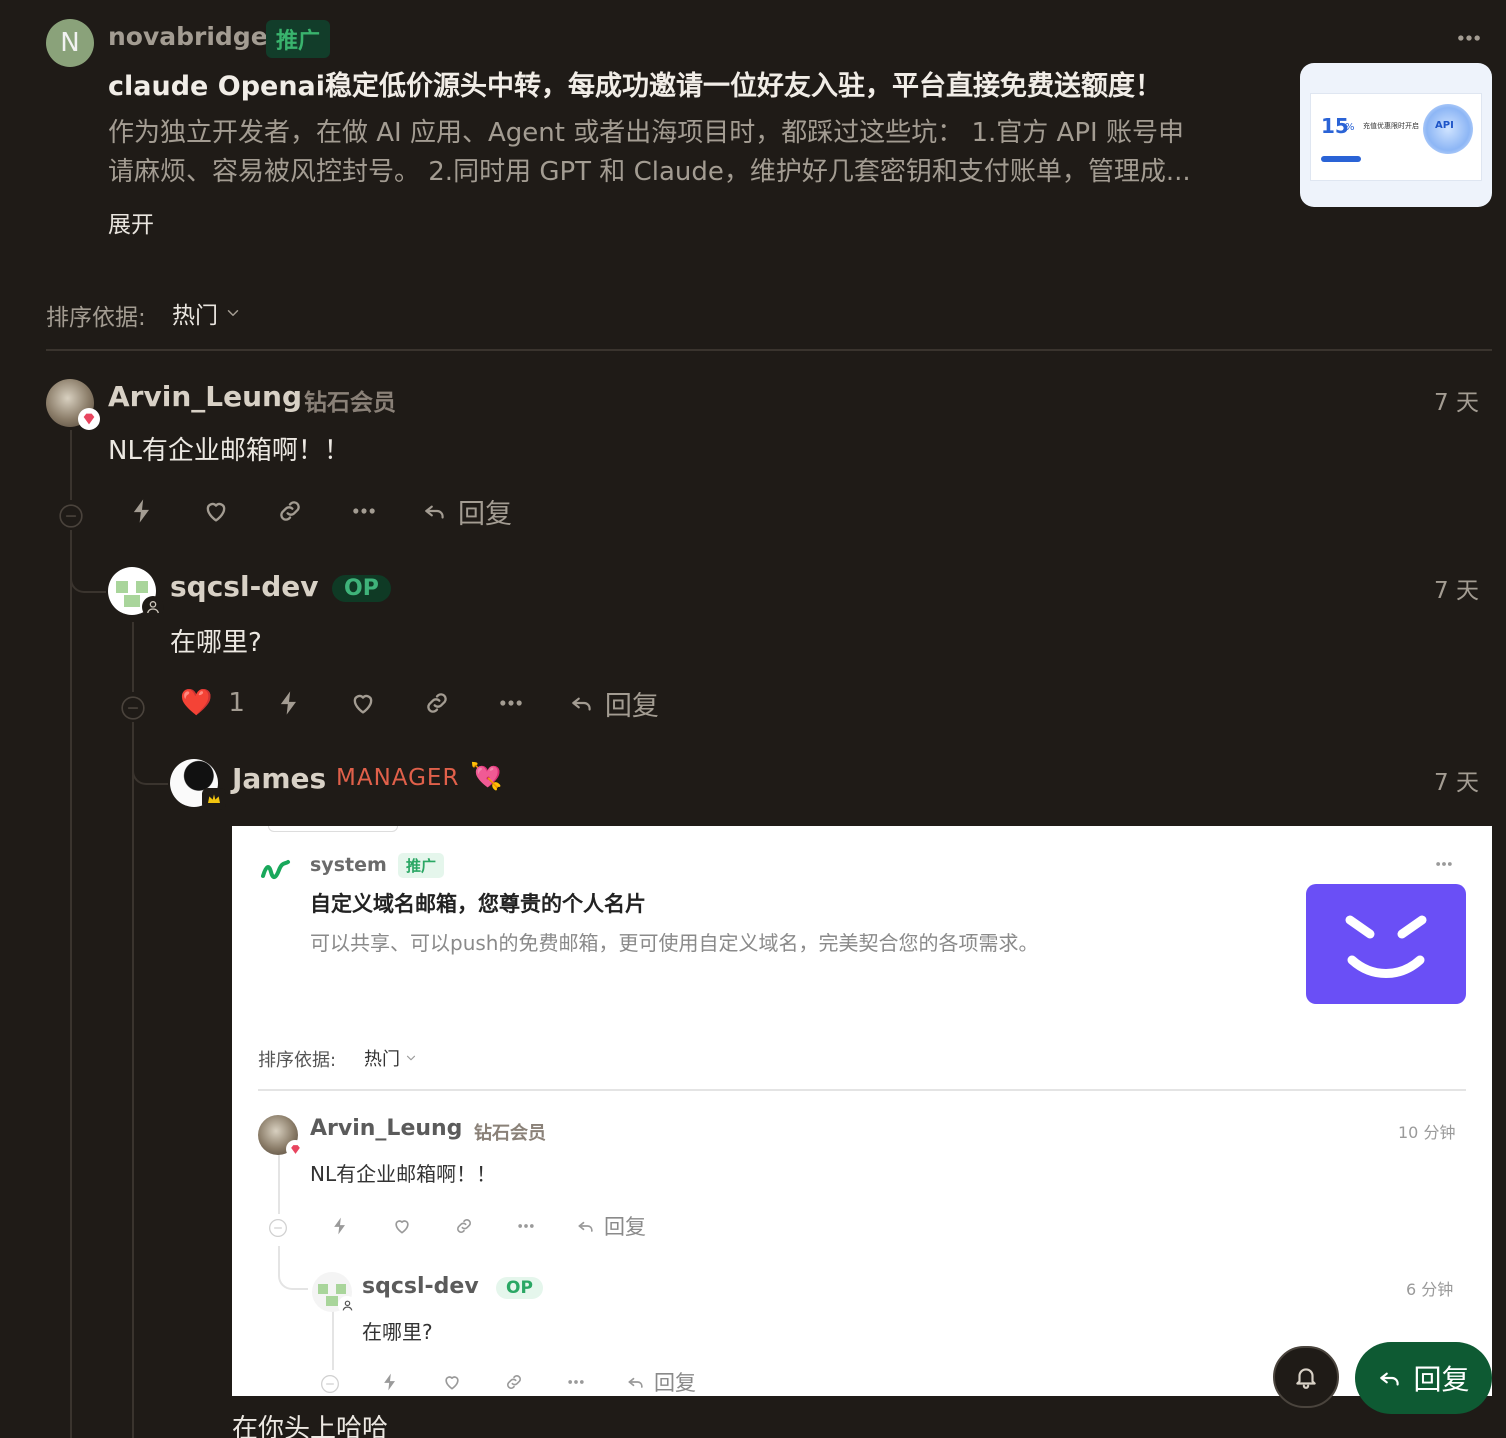 Image resolution: width=1506 pixels, height=1438 pixels. Describe the element at coordinates (1441, 1379) in the screenshot. I see `floating-reply-label: 回复` at that location.